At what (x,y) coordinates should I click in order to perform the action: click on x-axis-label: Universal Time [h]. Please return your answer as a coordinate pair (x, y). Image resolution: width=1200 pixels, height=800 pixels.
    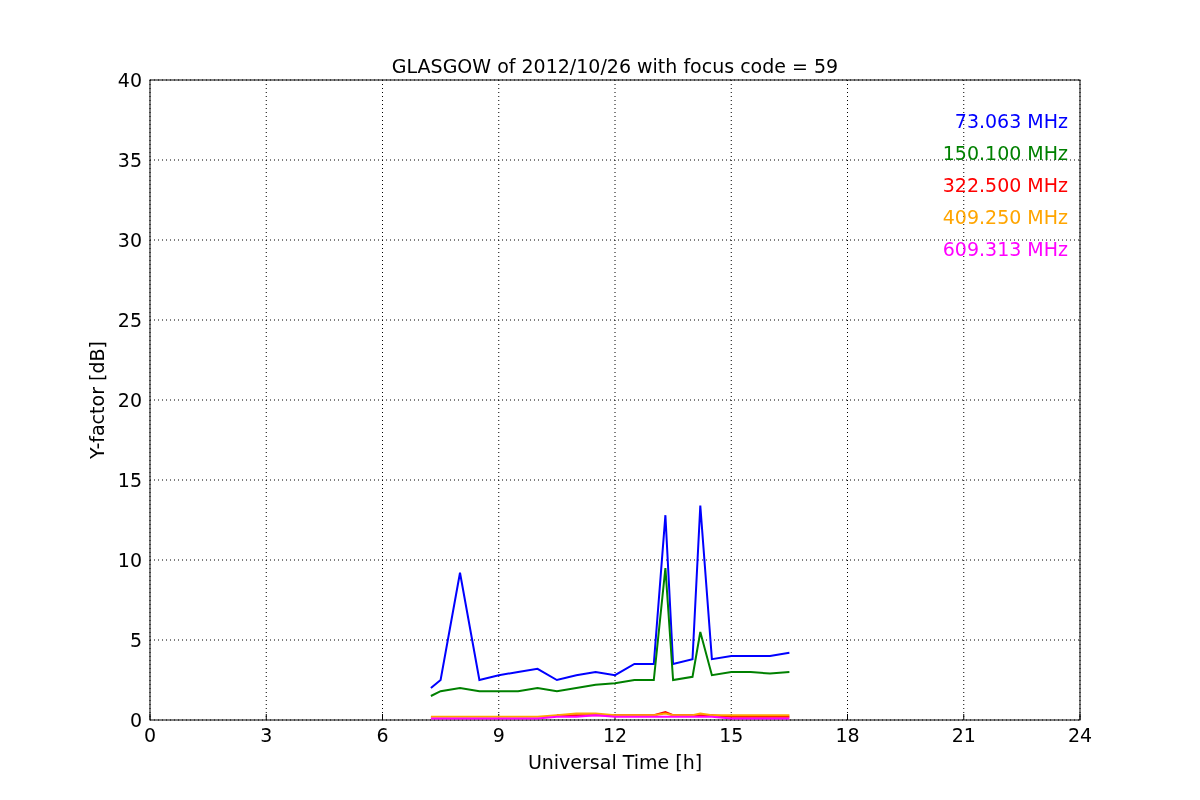
    Looking at the image, I should click on (615, 762).